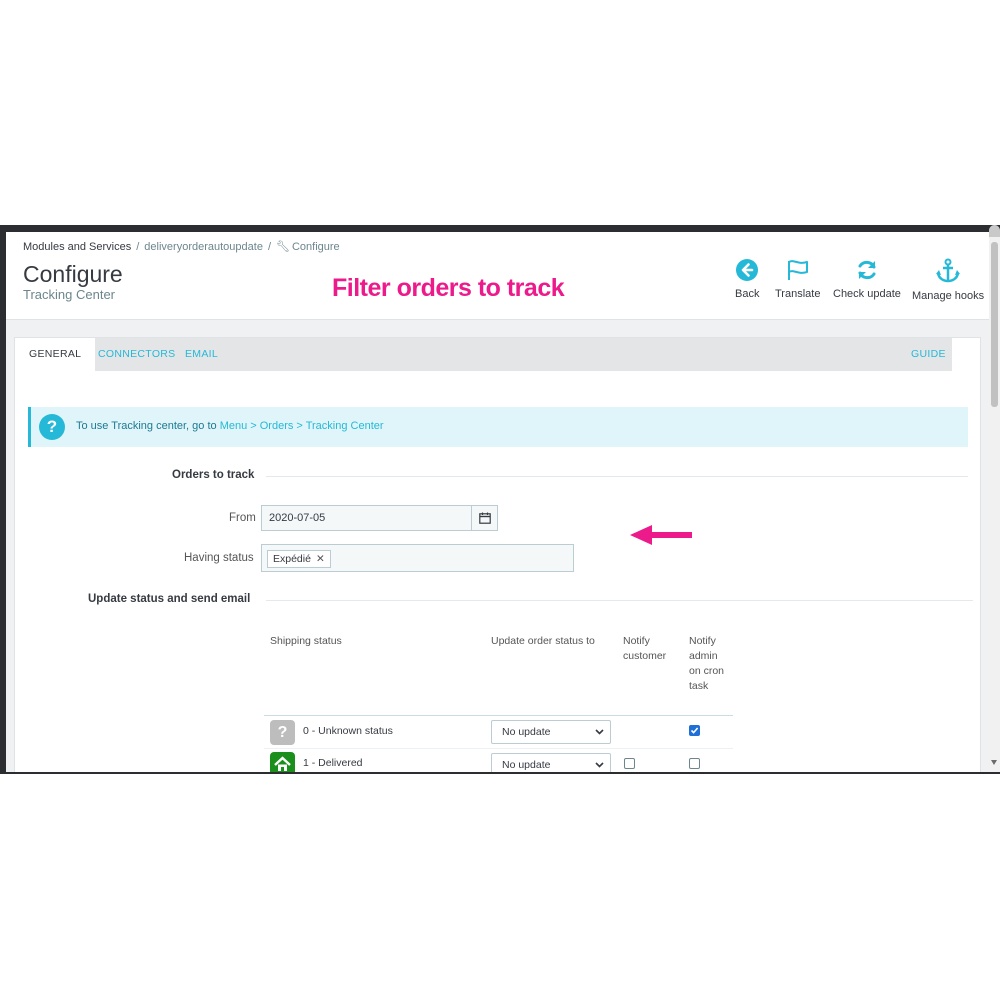  Describe the element at coordinates (867, 270) in the screenshot. I see `refresh-icon` at that location.